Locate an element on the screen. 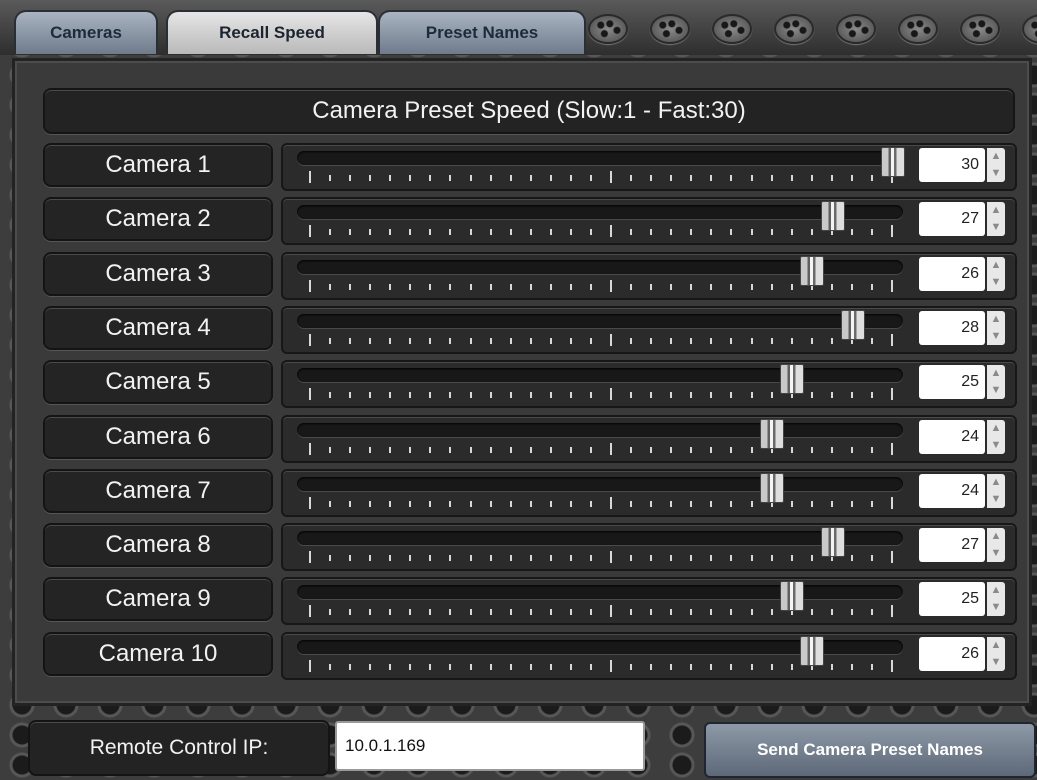 The image size is (1037, 780). tab-cameras: Cameras is located at coordinates (86, 32).